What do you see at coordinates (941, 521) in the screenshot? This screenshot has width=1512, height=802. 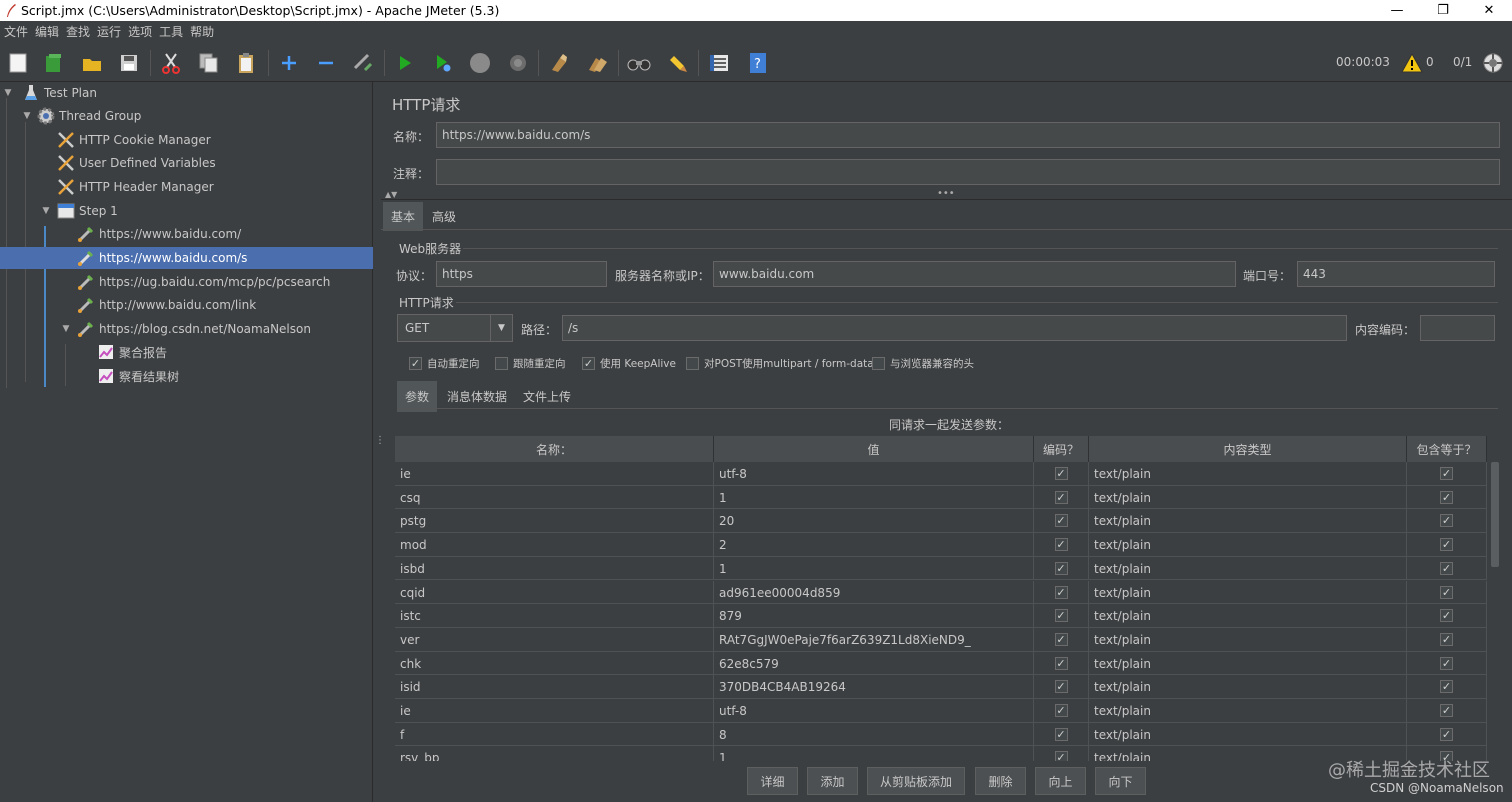 I see `table-row: pstg 20 ✓ text/plain ✓` at bounding box center [941, 521].